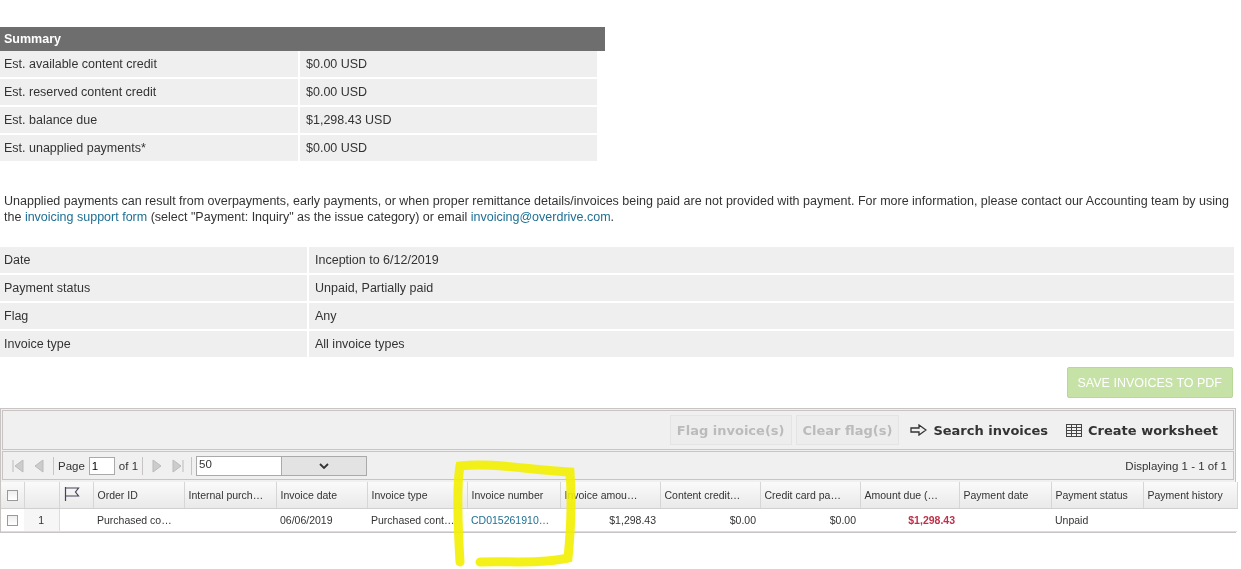 This screenshot has width=1241, height=569. Describe the element at coordinates (86, 217) in the screenshot. I see `support-form-link: invoicing support form` at that location.